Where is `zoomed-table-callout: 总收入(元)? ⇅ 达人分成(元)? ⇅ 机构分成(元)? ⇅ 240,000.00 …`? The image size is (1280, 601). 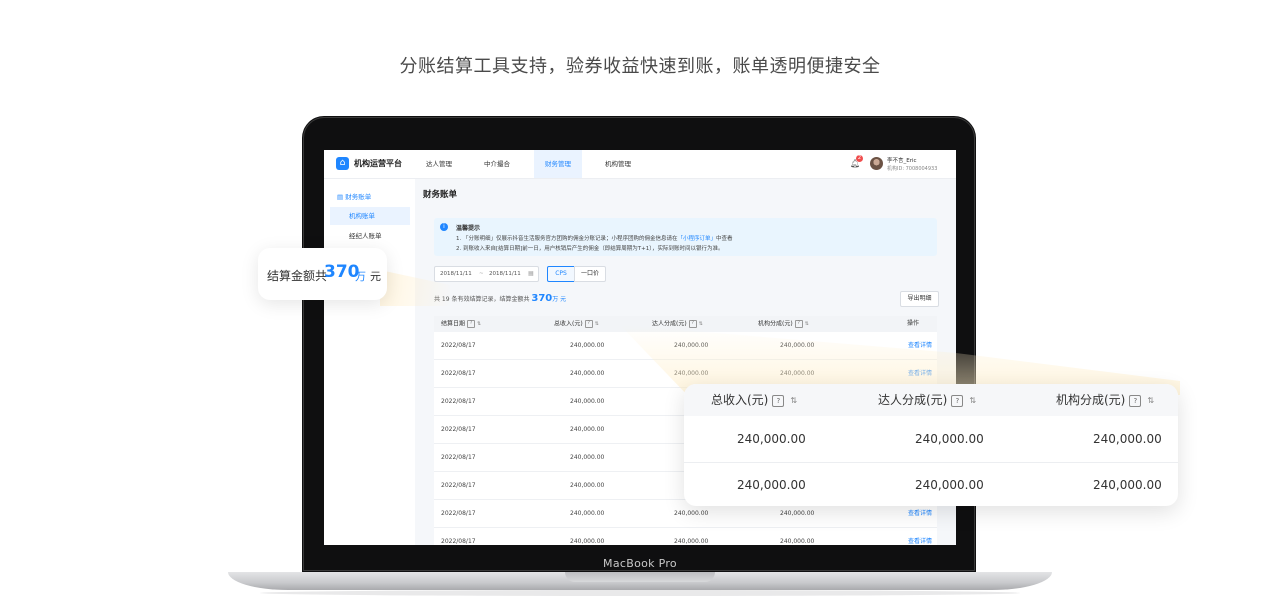 zoomed-table-callout: 总收入(元)? ⇅ 达人分成(元)? ⇅ 机构分成(元)? ⇅ 240,000.00 … is located at coordinates (931, 445).